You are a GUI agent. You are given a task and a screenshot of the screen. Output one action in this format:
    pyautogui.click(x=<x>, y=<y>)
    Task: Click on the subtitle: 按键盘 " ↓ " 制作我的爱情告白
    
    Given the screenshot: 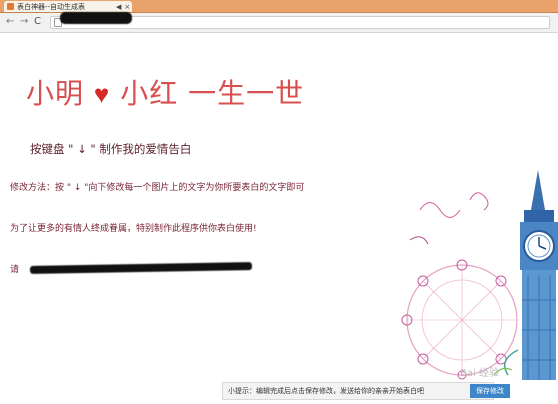 What is the action you would take?
    pyautogui.click(x=111, y=149)
    